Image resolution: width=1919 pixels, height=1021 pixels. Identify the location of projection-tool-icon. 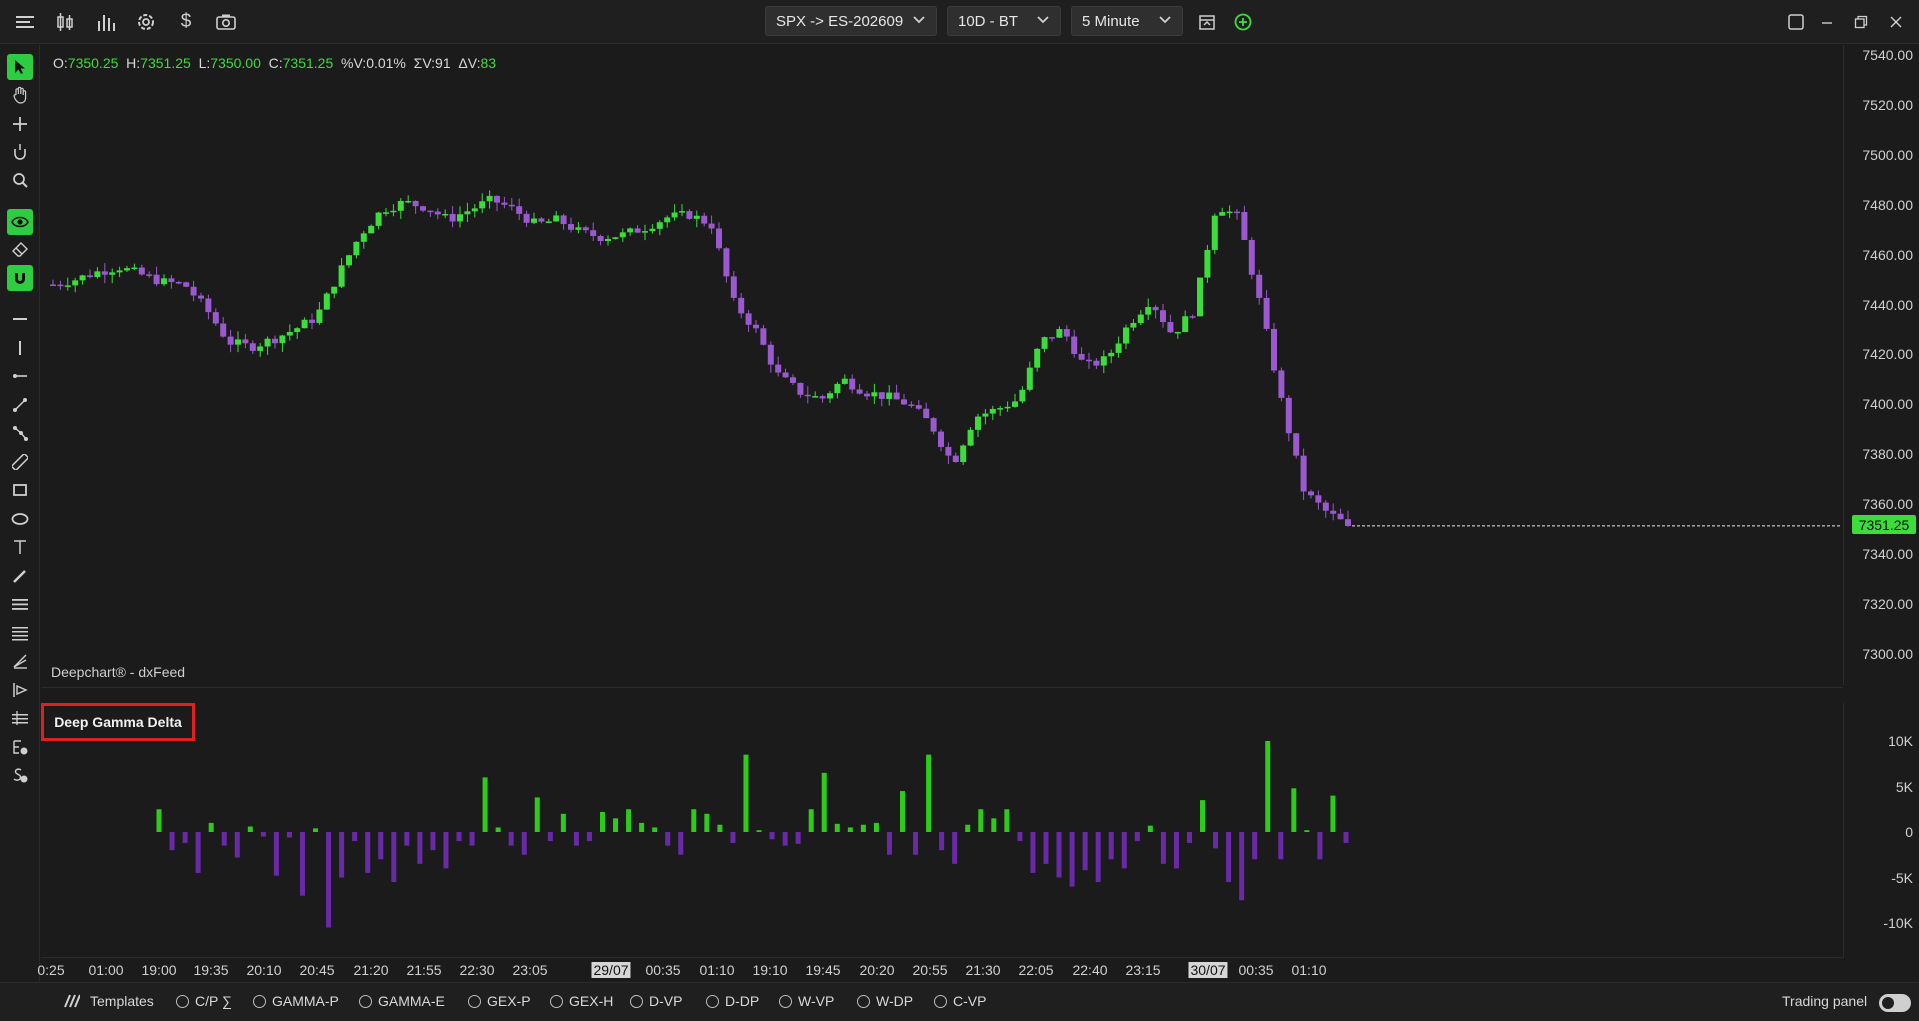
(20, 690).